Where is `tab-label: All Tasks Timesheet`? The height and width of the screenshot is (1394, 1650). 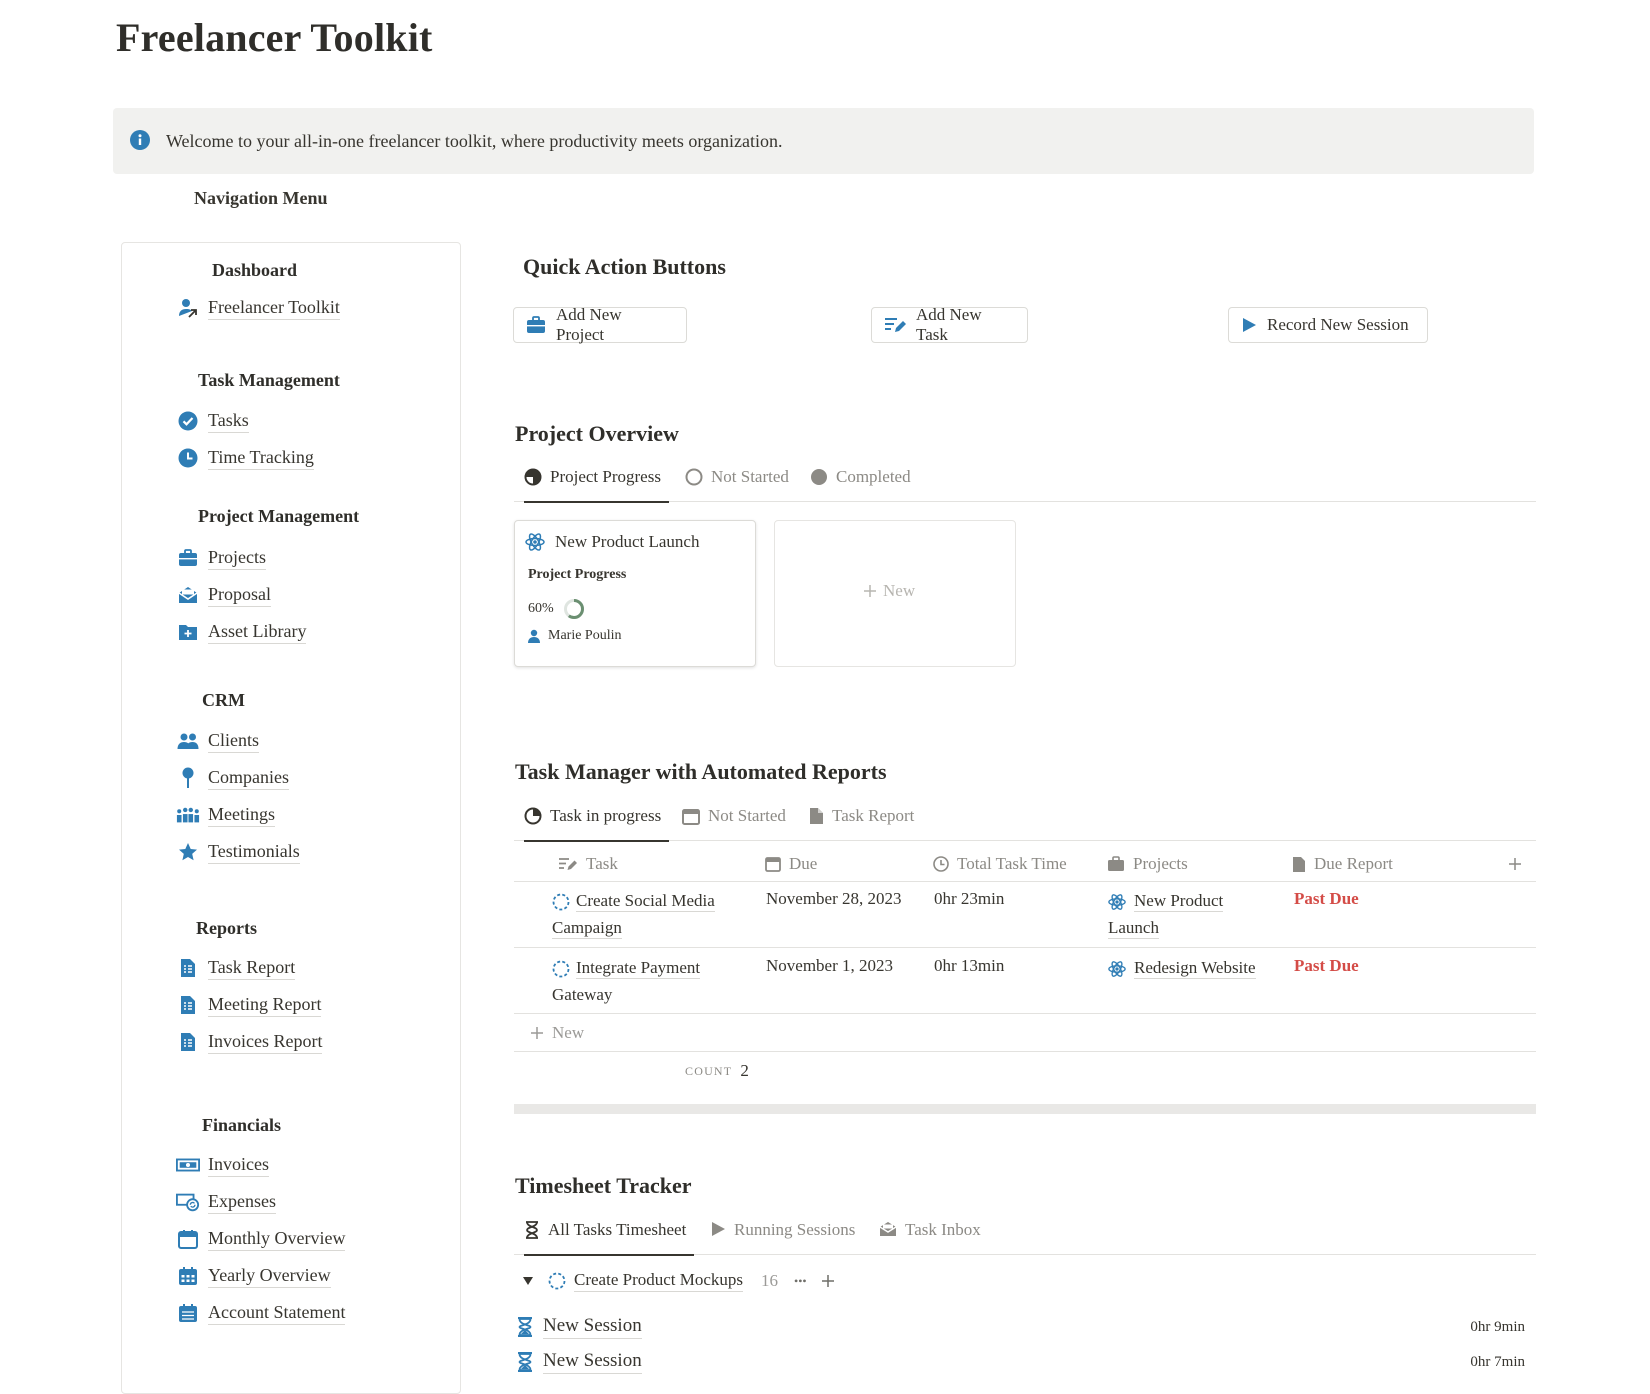
tab-label: All Tasks Timesheet is located at coordinates (617, 1229).